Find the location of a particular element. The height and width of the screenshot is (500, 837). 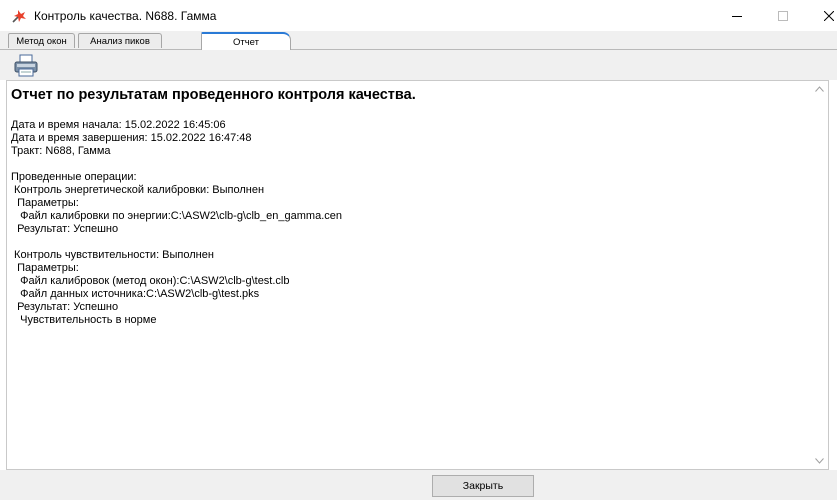

tract: Тракт: N688, Гамма is located at coordinates (61, 151).